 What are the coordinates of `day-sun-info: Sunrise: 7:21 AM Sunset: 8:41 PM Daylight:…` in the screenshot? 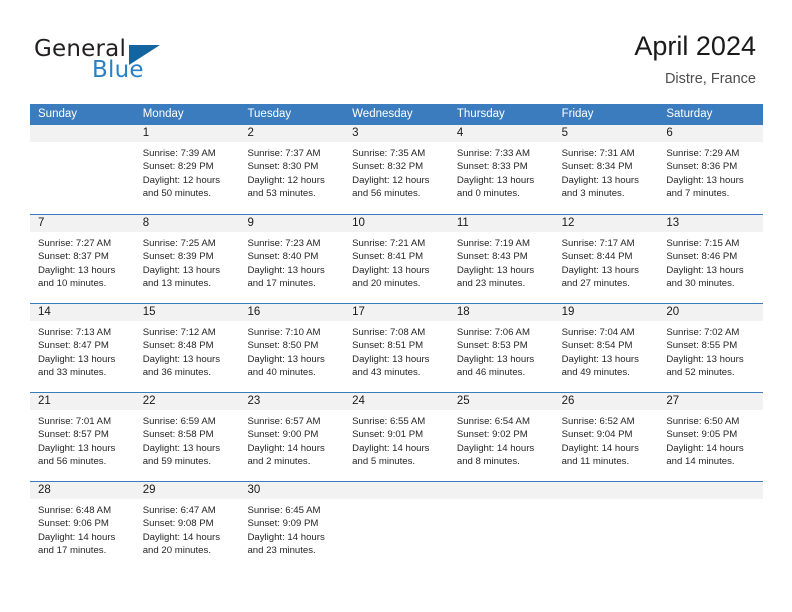 It's located at (396, 261).